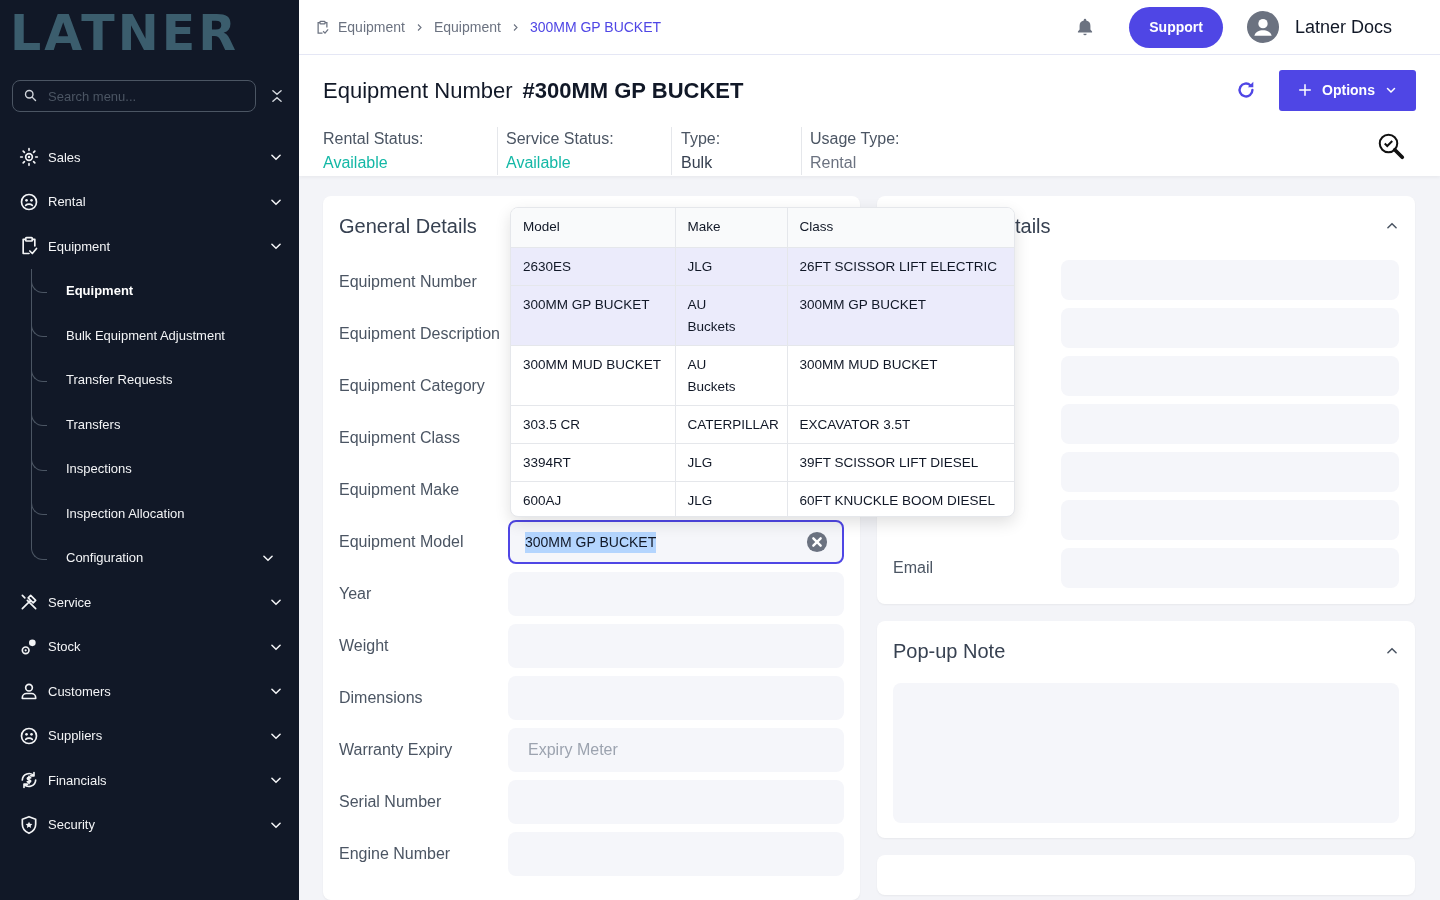  What do you see at coordinates (897, 500) in the screenshot?
I see `table-cell: 60FT KNUCKLE BOOM DIESEL` at bounding box center [897, 500].